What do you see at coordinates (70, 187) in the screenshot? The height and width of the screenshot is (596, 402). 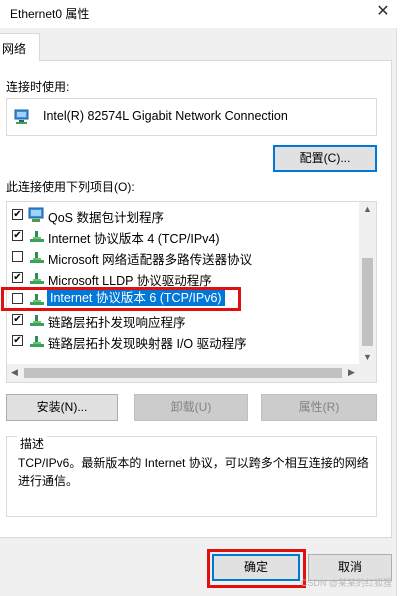 I see `items-label: 此连接使用下列项目(O):` at bounding box center [70, 187].